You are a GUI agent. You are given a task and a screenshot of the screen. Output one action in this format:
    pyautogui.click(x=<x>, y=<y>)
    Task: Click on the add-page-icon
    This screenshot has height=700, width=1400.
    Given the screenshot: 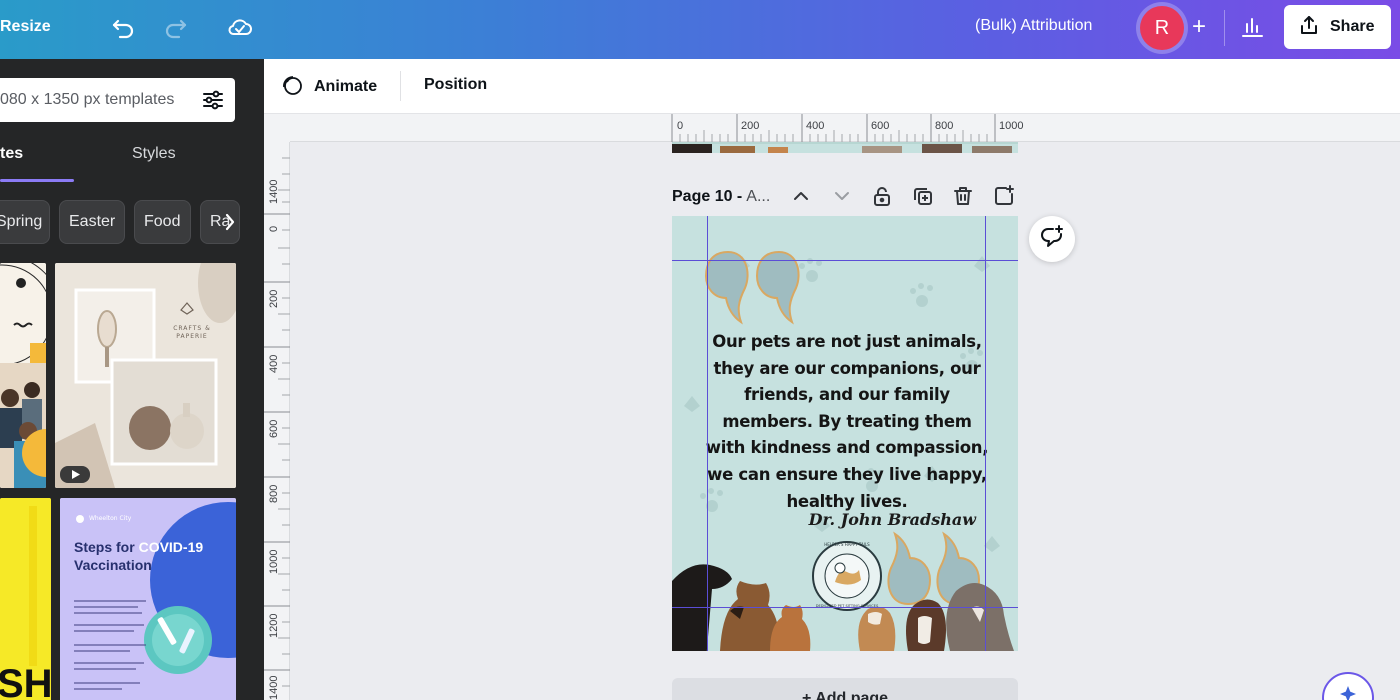 What is the action you would take?
    pyautogui.click(x=1004, y=196)
    